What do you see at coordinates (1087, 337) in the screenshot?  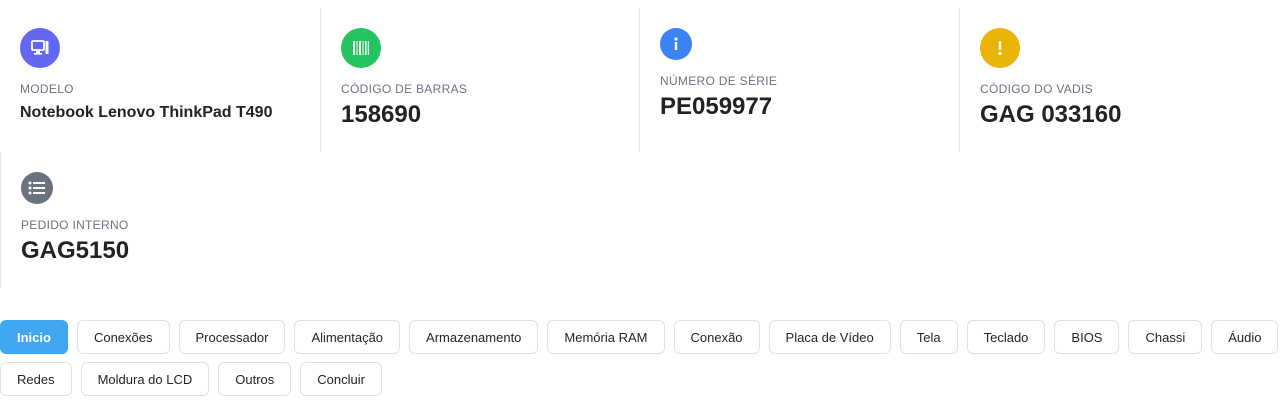 I see `tab-bios: BIOS` at bounding box center [1087, 337].